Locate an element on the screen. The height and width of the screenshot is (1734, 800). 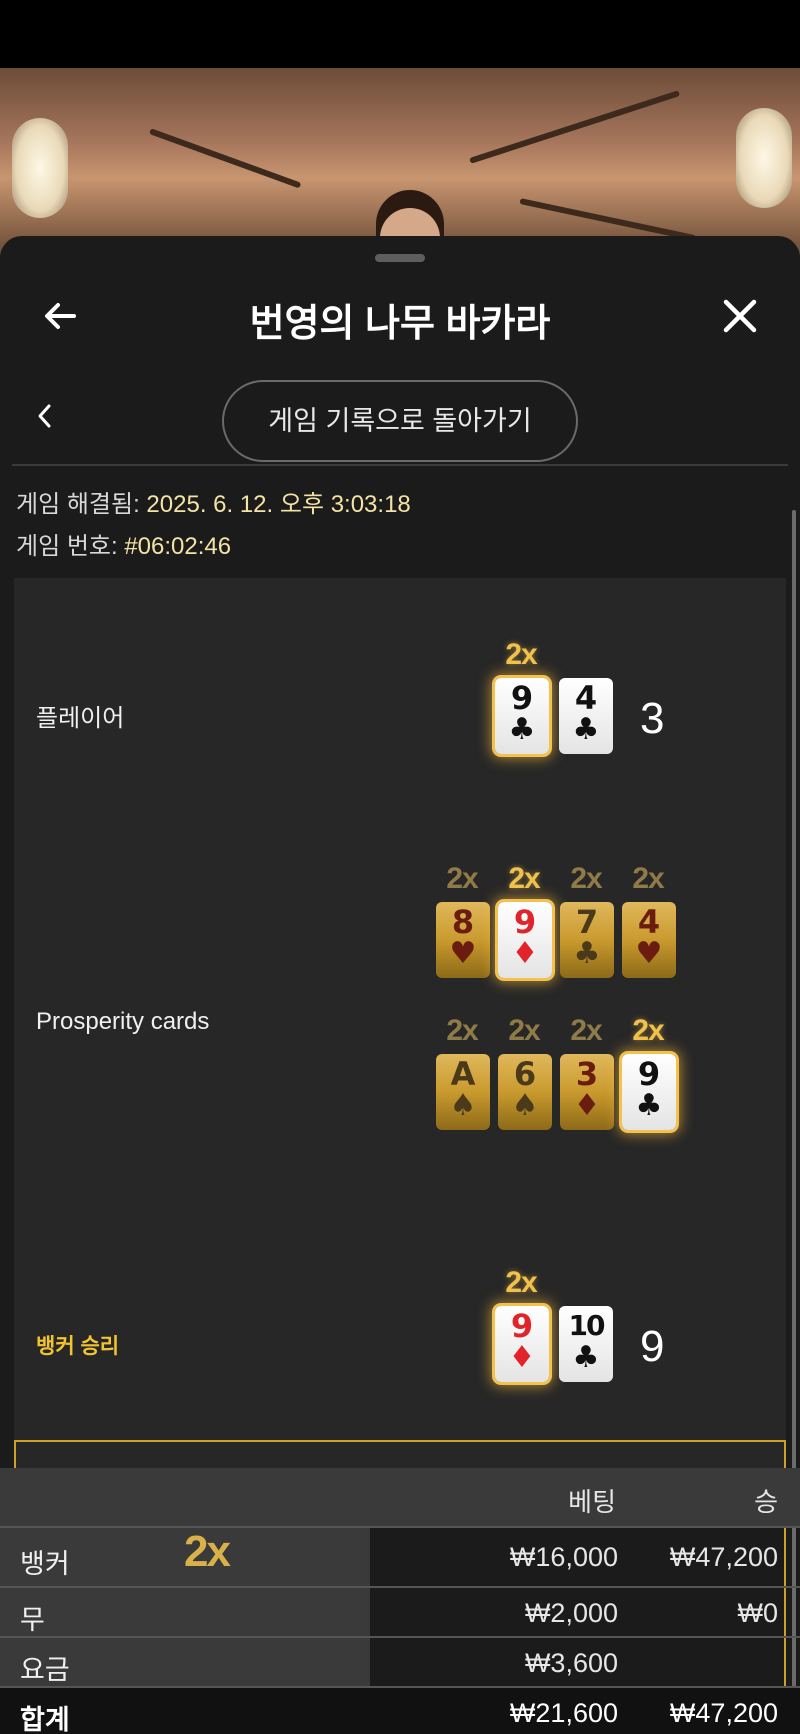
panel-header: 번영의 나무 바카라 is located at coordinates (400, 316).